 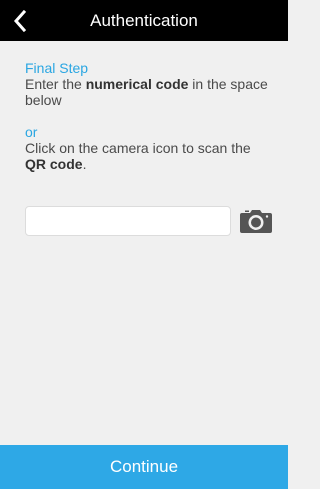 I want to click on or-label: or, so click(x=31, y=132).